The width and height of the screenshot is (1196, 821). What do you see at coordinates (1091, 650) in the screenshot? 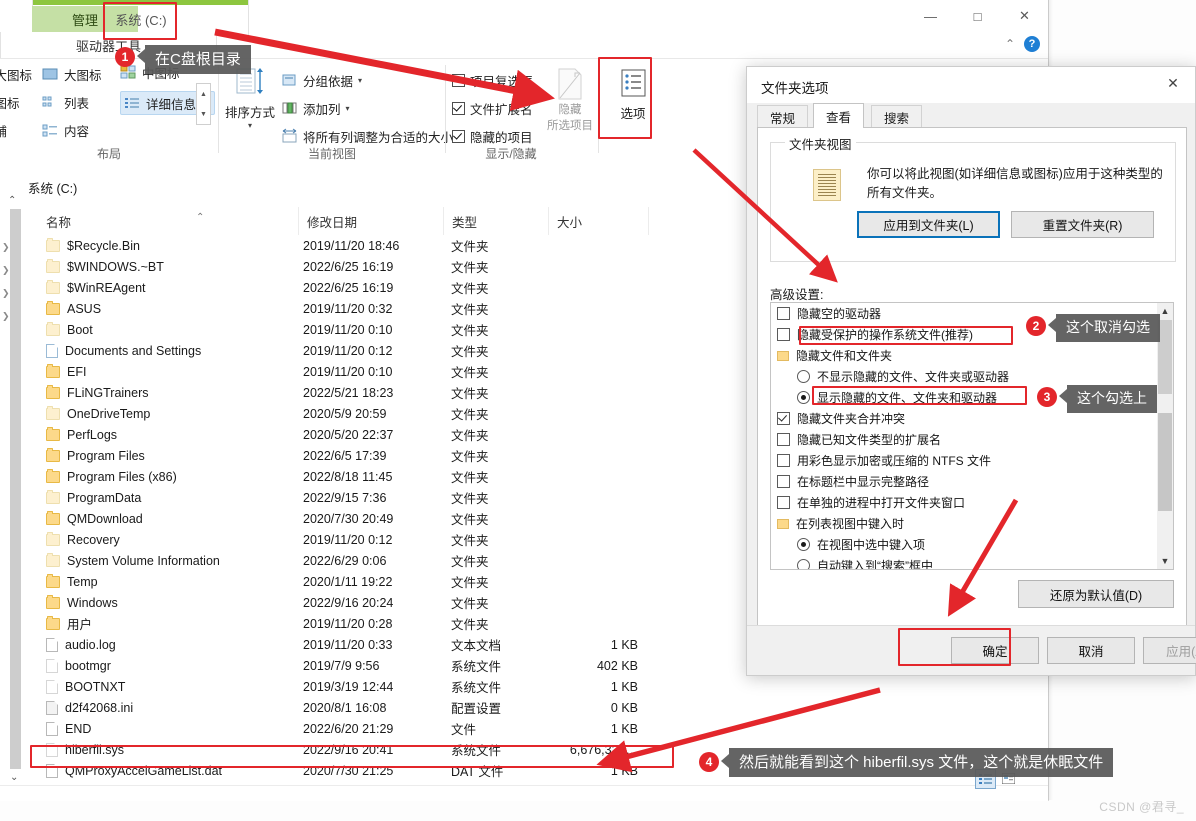
I see `cancel-button: 取消` at bounding box center [1091, 650].